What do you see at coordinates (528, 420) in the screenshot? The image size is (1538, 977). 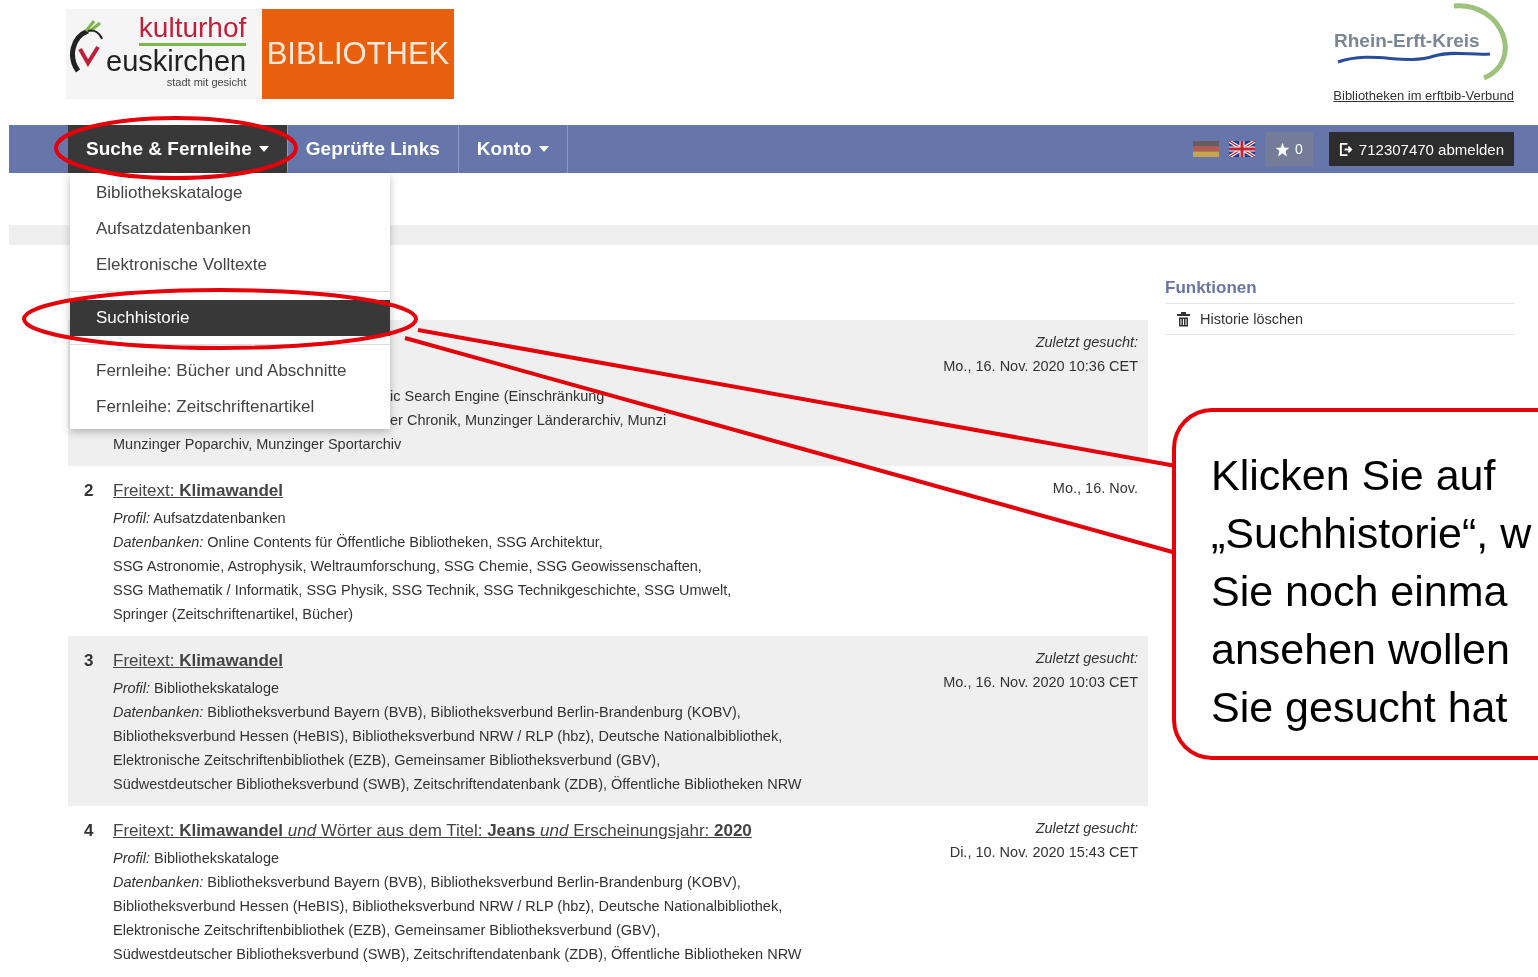 I see `database-list-line: er Chronik, Munzinger Länderarchiv, Munzi` at bounding box center [528, 420].